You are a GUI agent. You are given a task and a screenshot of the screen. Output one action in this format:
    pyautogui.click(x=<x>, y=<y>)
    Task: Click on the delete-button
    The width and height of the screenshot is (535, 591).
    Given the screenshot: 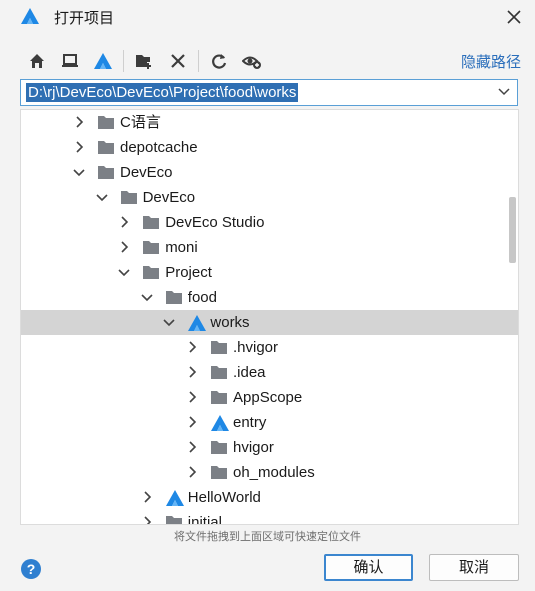 What is the action you would take?
    pyautogui.click(x=178, y=61)
    